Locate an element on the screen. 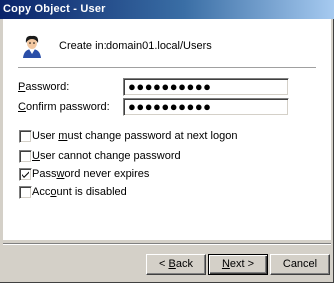  confirm-password-input: ●●●●●●●●●● is located at coordinates (206, 107).